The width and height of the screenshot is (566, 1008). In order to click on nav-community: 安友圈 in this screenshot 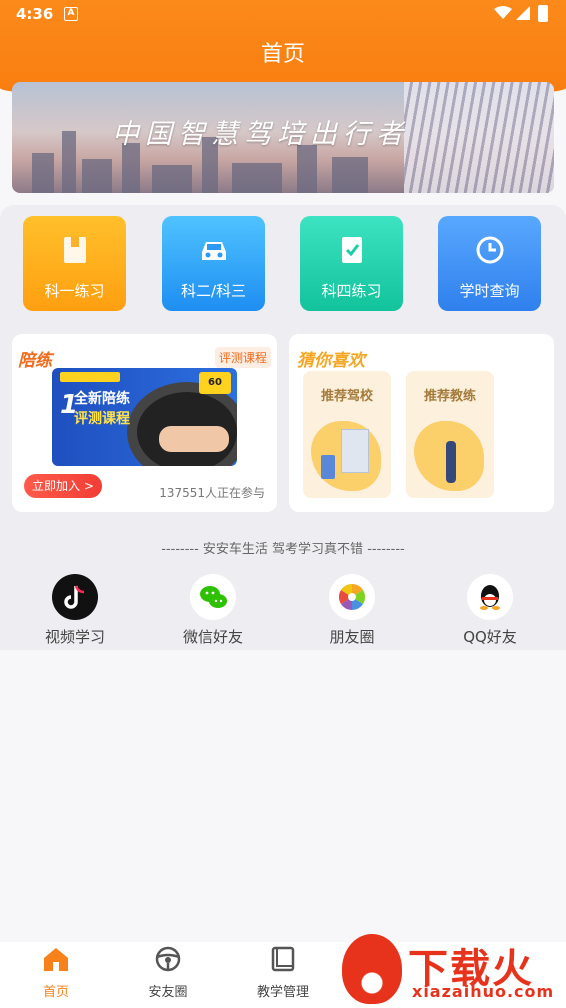, I will do `click(168, 972)`.